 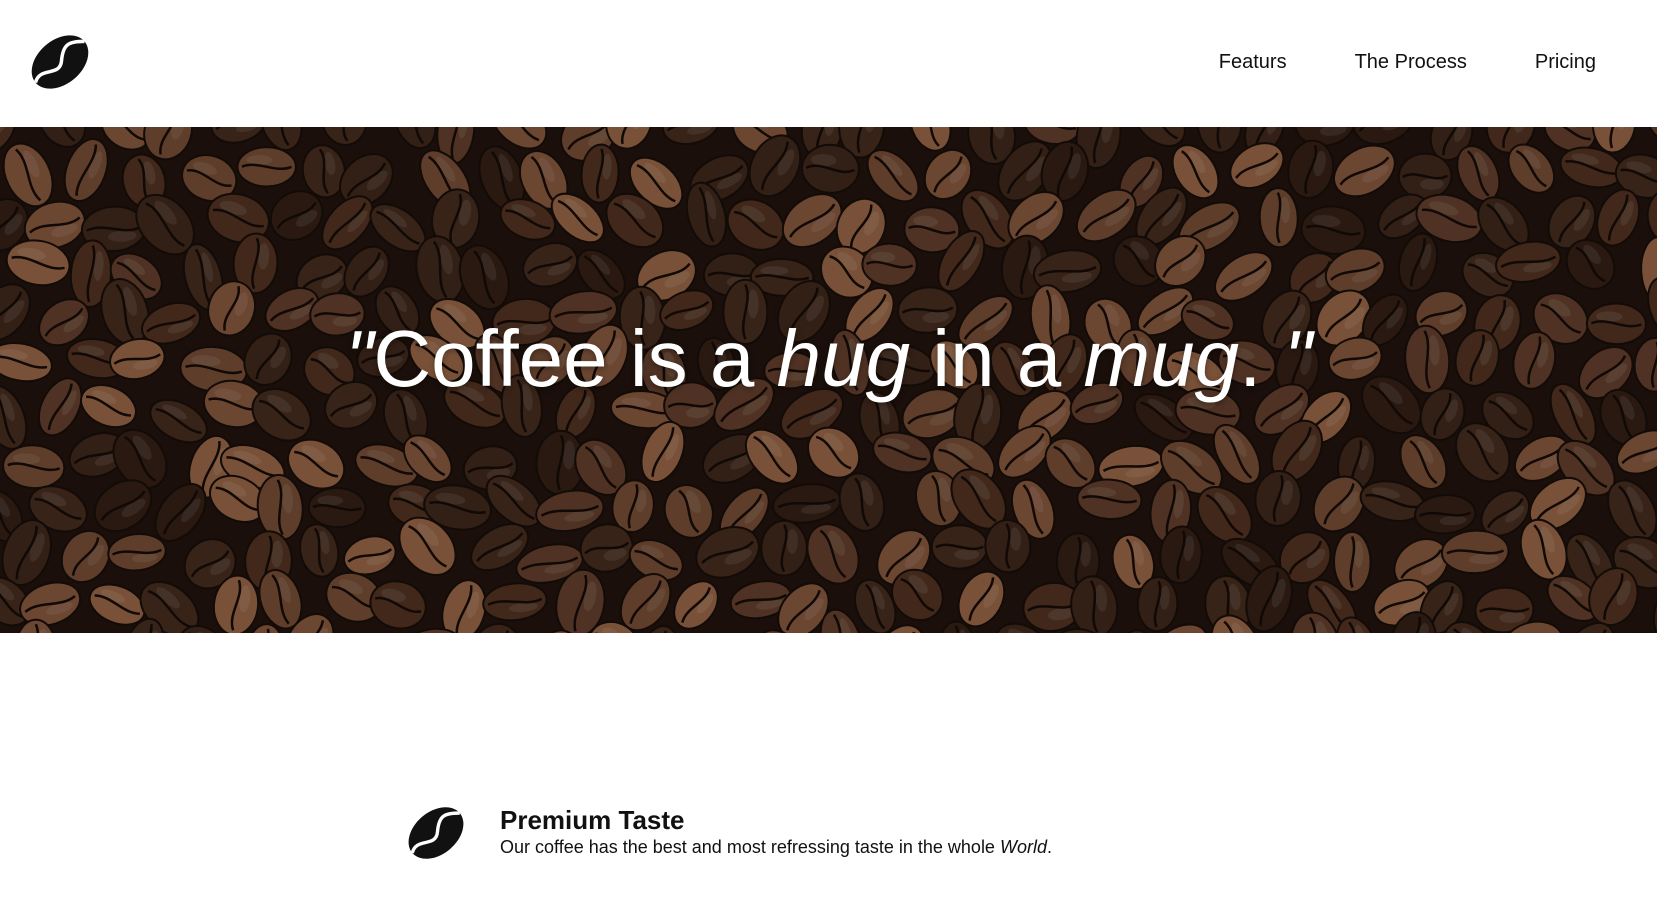 I want to click on quote-emphasis-hug: hug, so click(x=843, y=358).